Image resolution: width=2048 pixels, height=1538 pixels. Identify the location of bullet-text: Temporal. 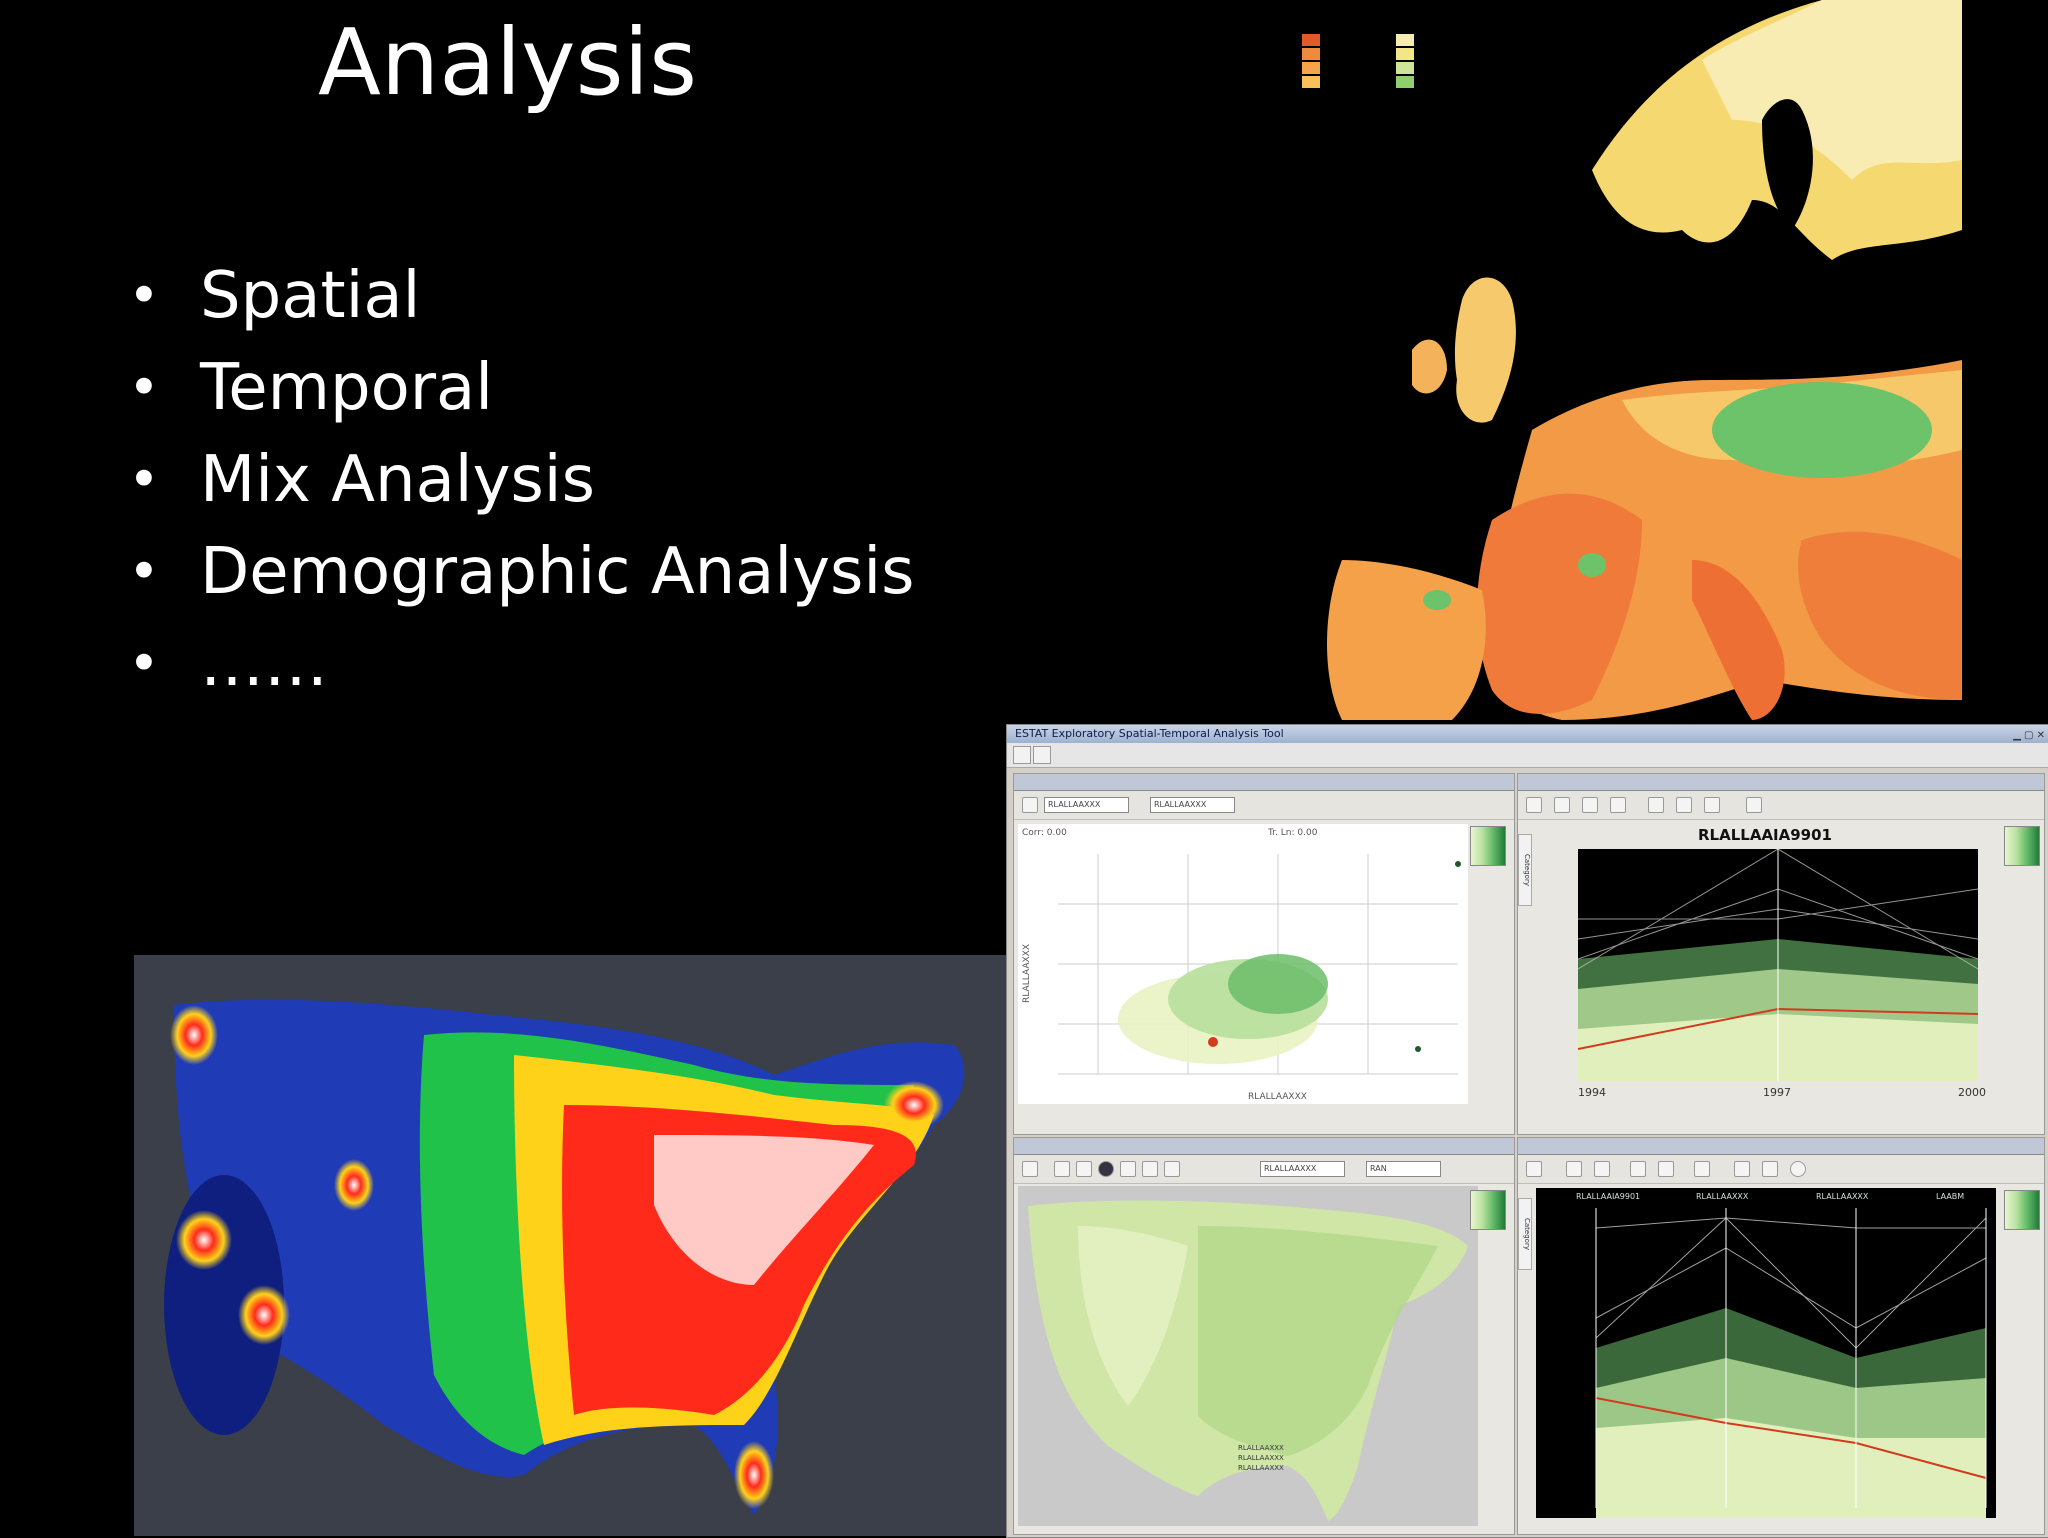
(347, 388).